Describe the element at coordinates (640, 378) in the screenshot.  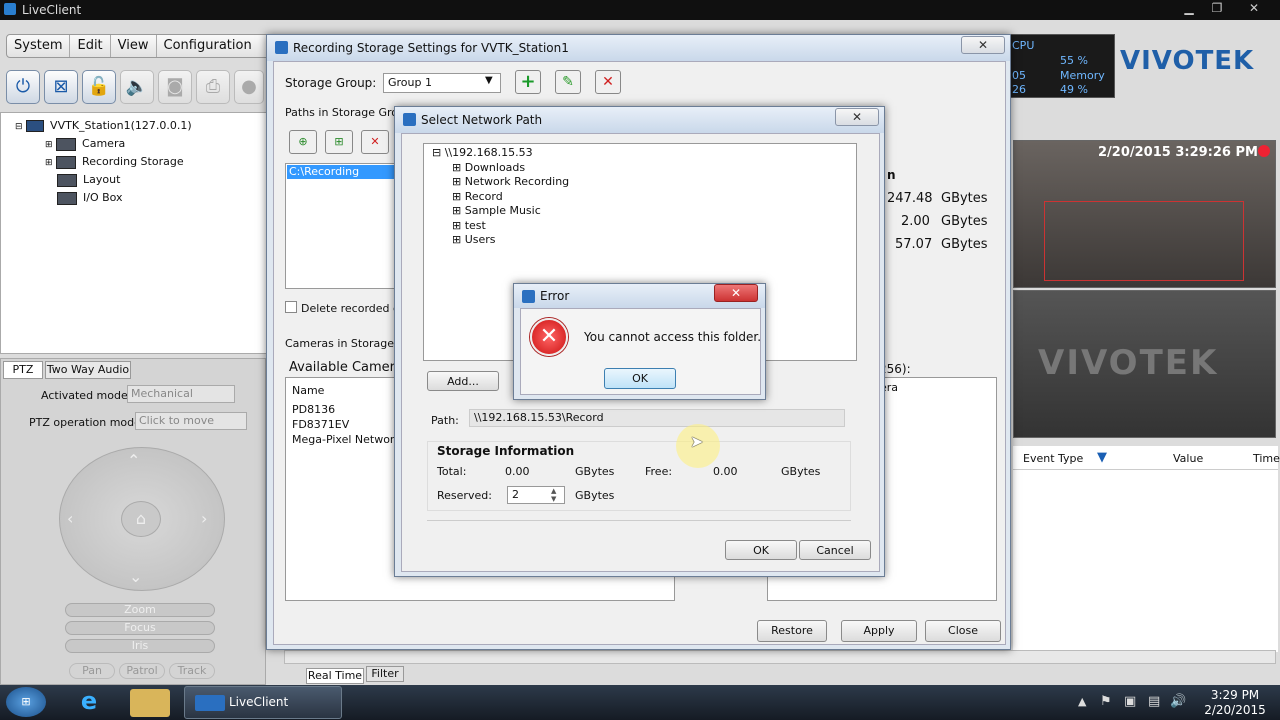
I see `error-ok-button: OK` at that location.